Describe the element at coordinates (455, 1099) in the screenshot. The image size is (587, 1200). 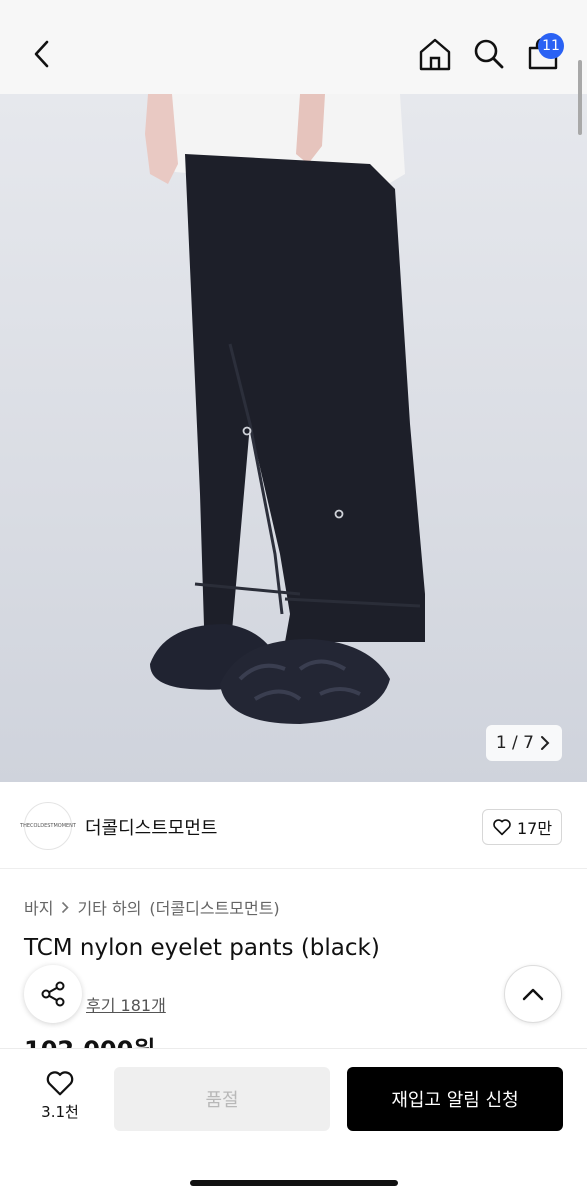
I see `restock-alert-button: 재입고 알림 신청` at that location.